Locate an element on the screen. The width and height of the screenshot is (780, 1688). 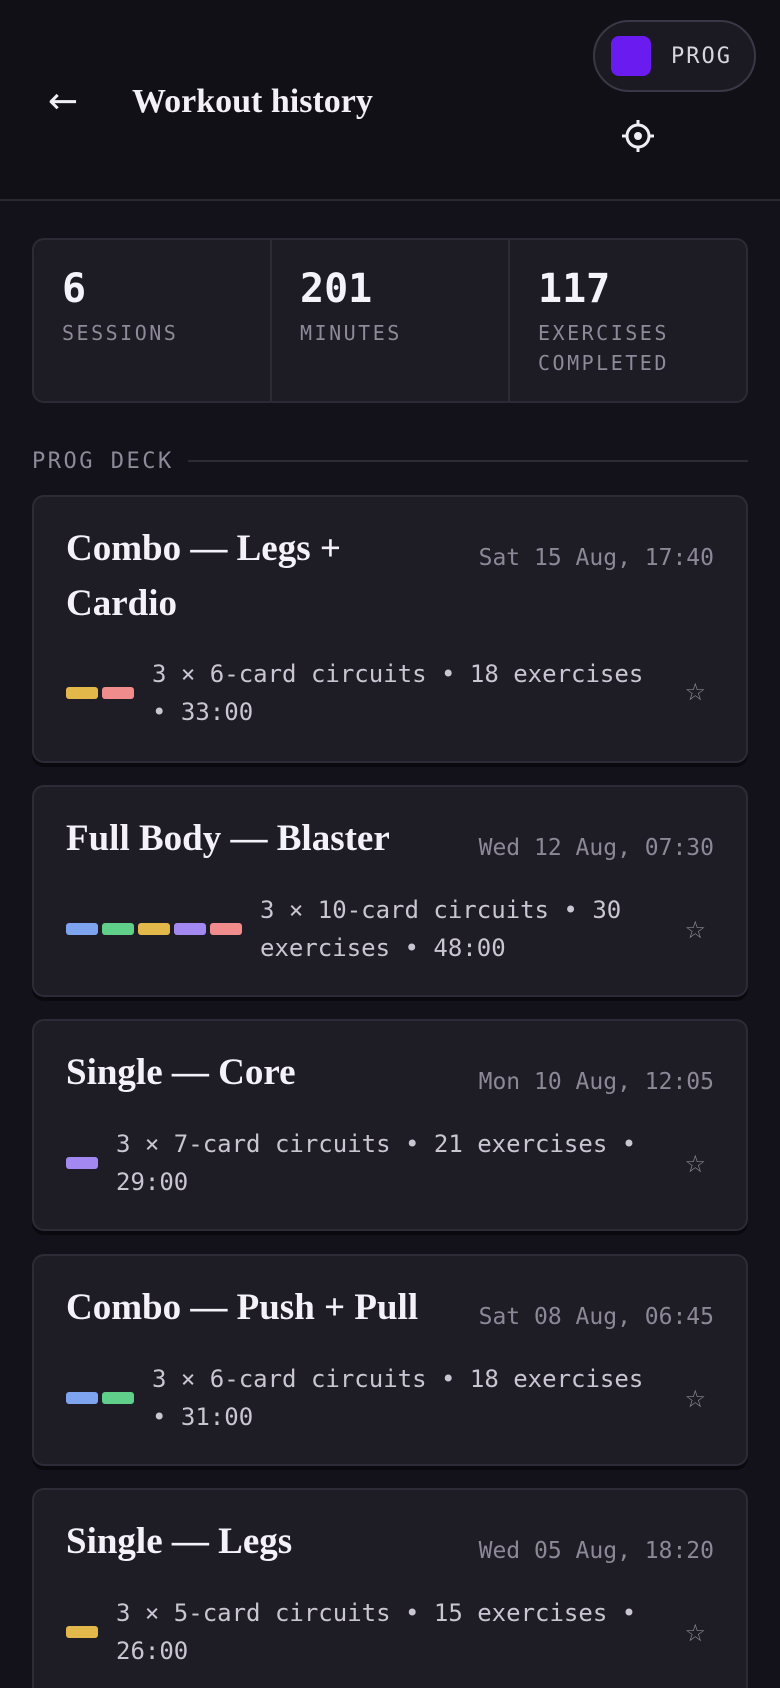
session-title: Single — Legs is located at coordinates (179, 1541).